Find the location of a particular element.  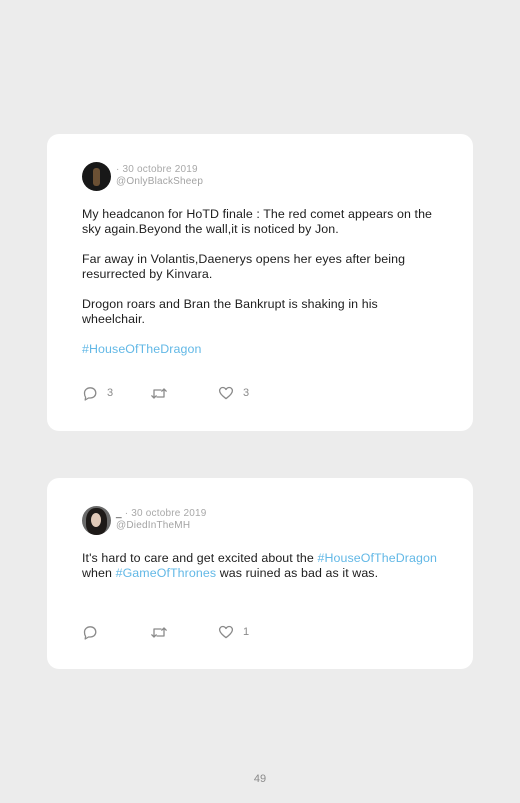

like-button: 1 is located at coordinates (252, 632).